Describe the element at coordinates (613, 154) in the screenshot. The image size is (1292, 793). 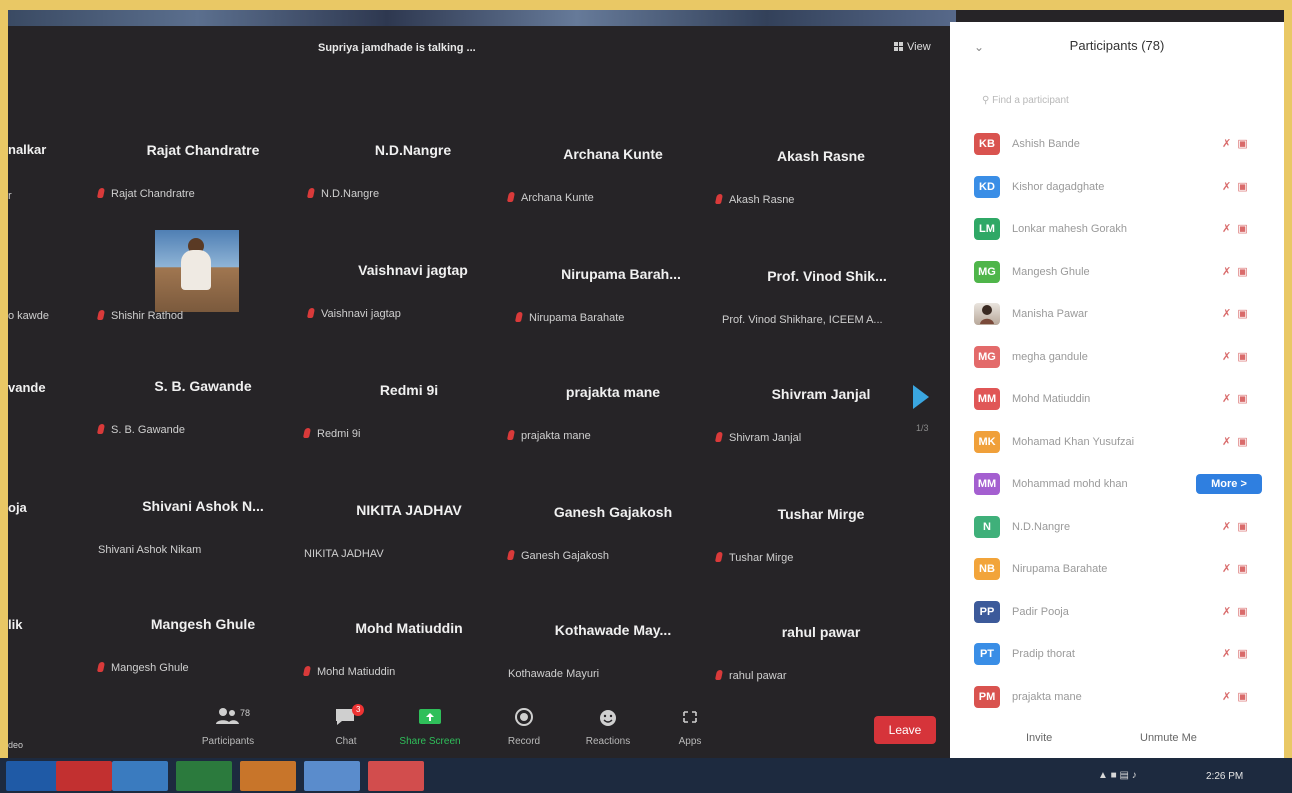
I see `tile-name: Archana Kunte` at that location.